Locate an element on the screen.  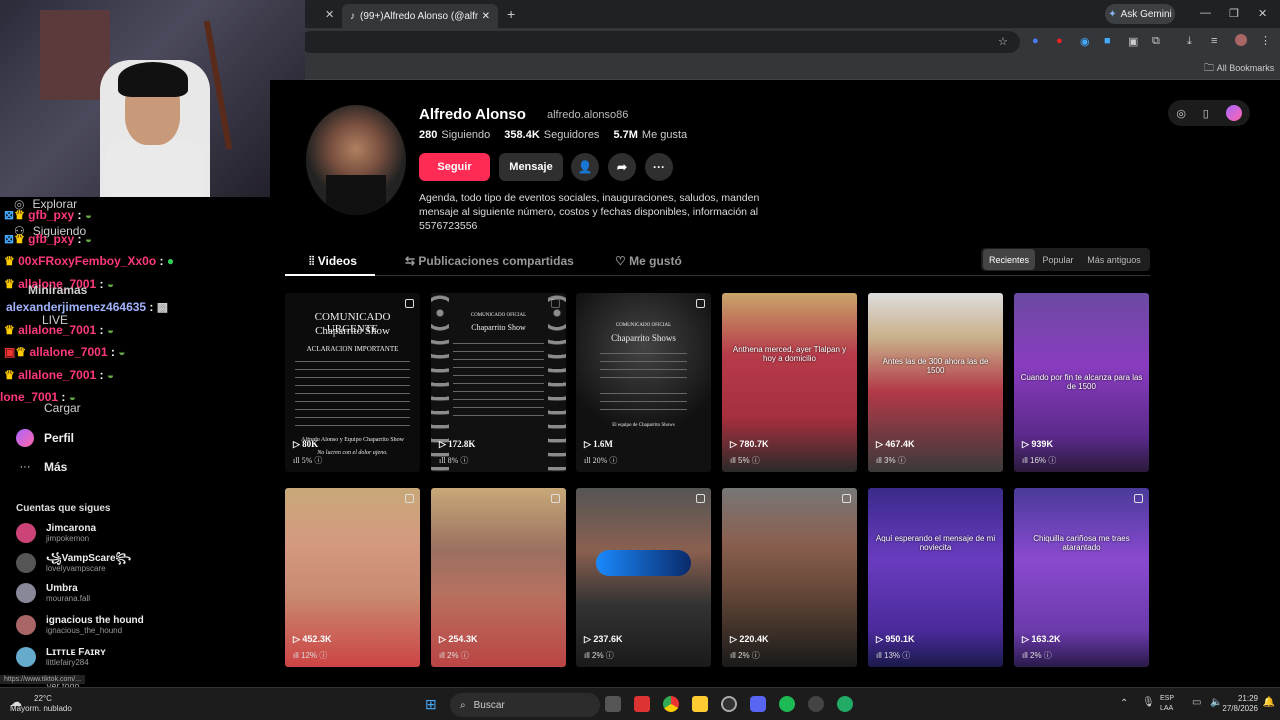
all-bookmarks: 🗀 All Bookmarks is located at coordinates (1239, 69).